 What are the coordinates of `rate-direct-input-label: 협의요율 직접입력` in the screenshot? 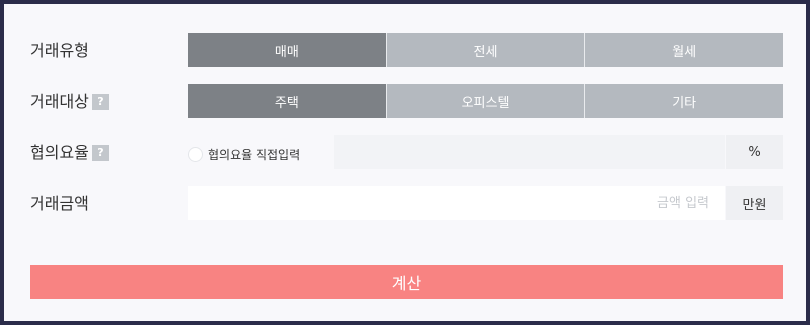 It's located at (254, 154).